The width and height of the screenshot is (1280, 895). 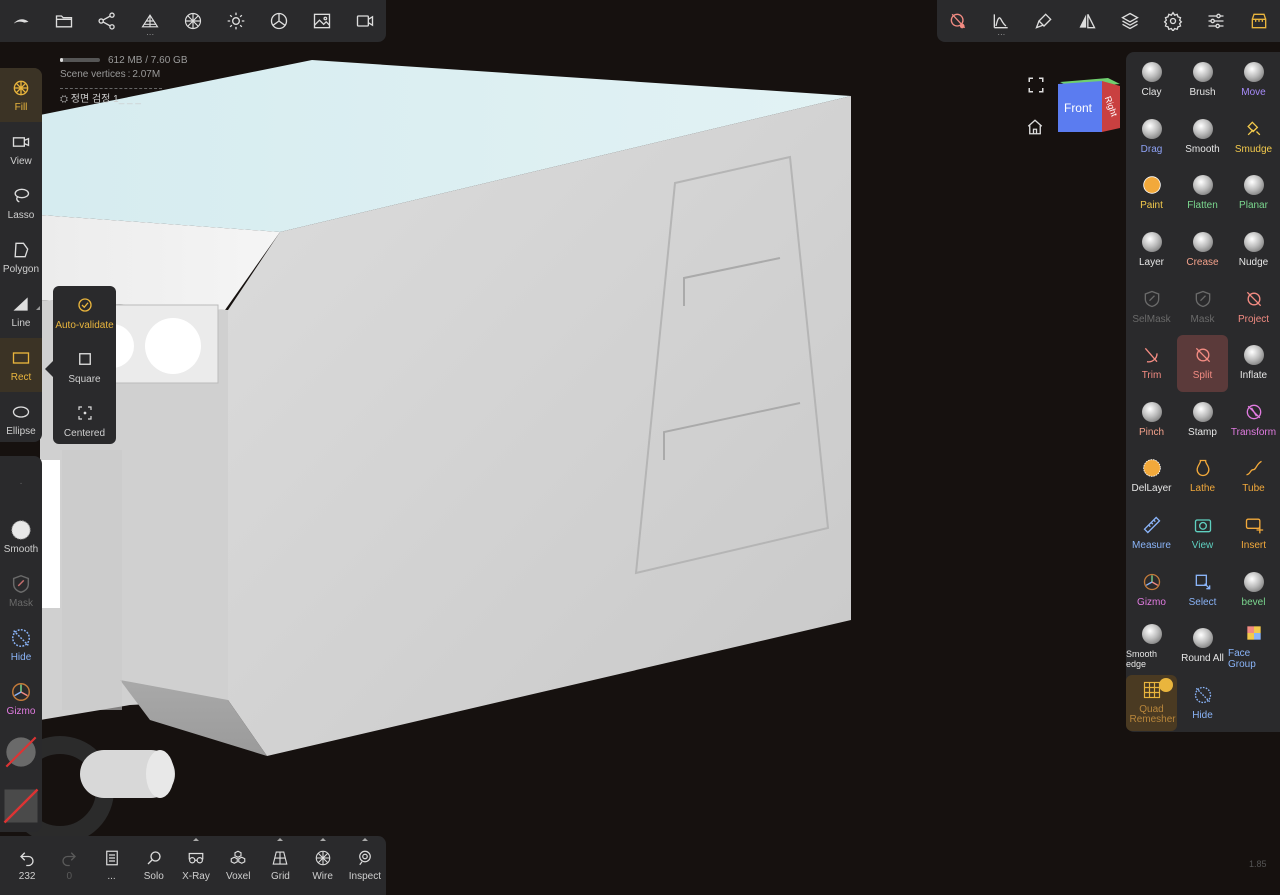 What do you see at coordinates (21, 365) in the screenshot?
I see `tool-rect: Rect` at bounding box center [21, 365].